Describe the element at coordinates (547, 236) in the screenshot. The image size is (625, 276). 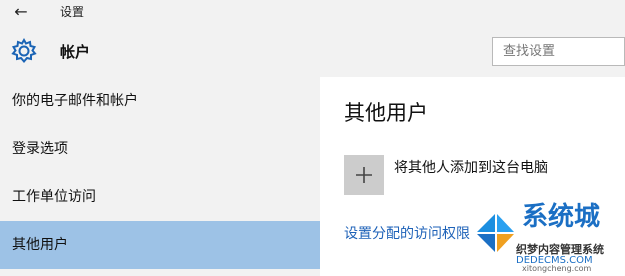
I see `watermark: 系统城 织梦内容管理系统 DEDECMS.COM xitongcheng.com` at that location.